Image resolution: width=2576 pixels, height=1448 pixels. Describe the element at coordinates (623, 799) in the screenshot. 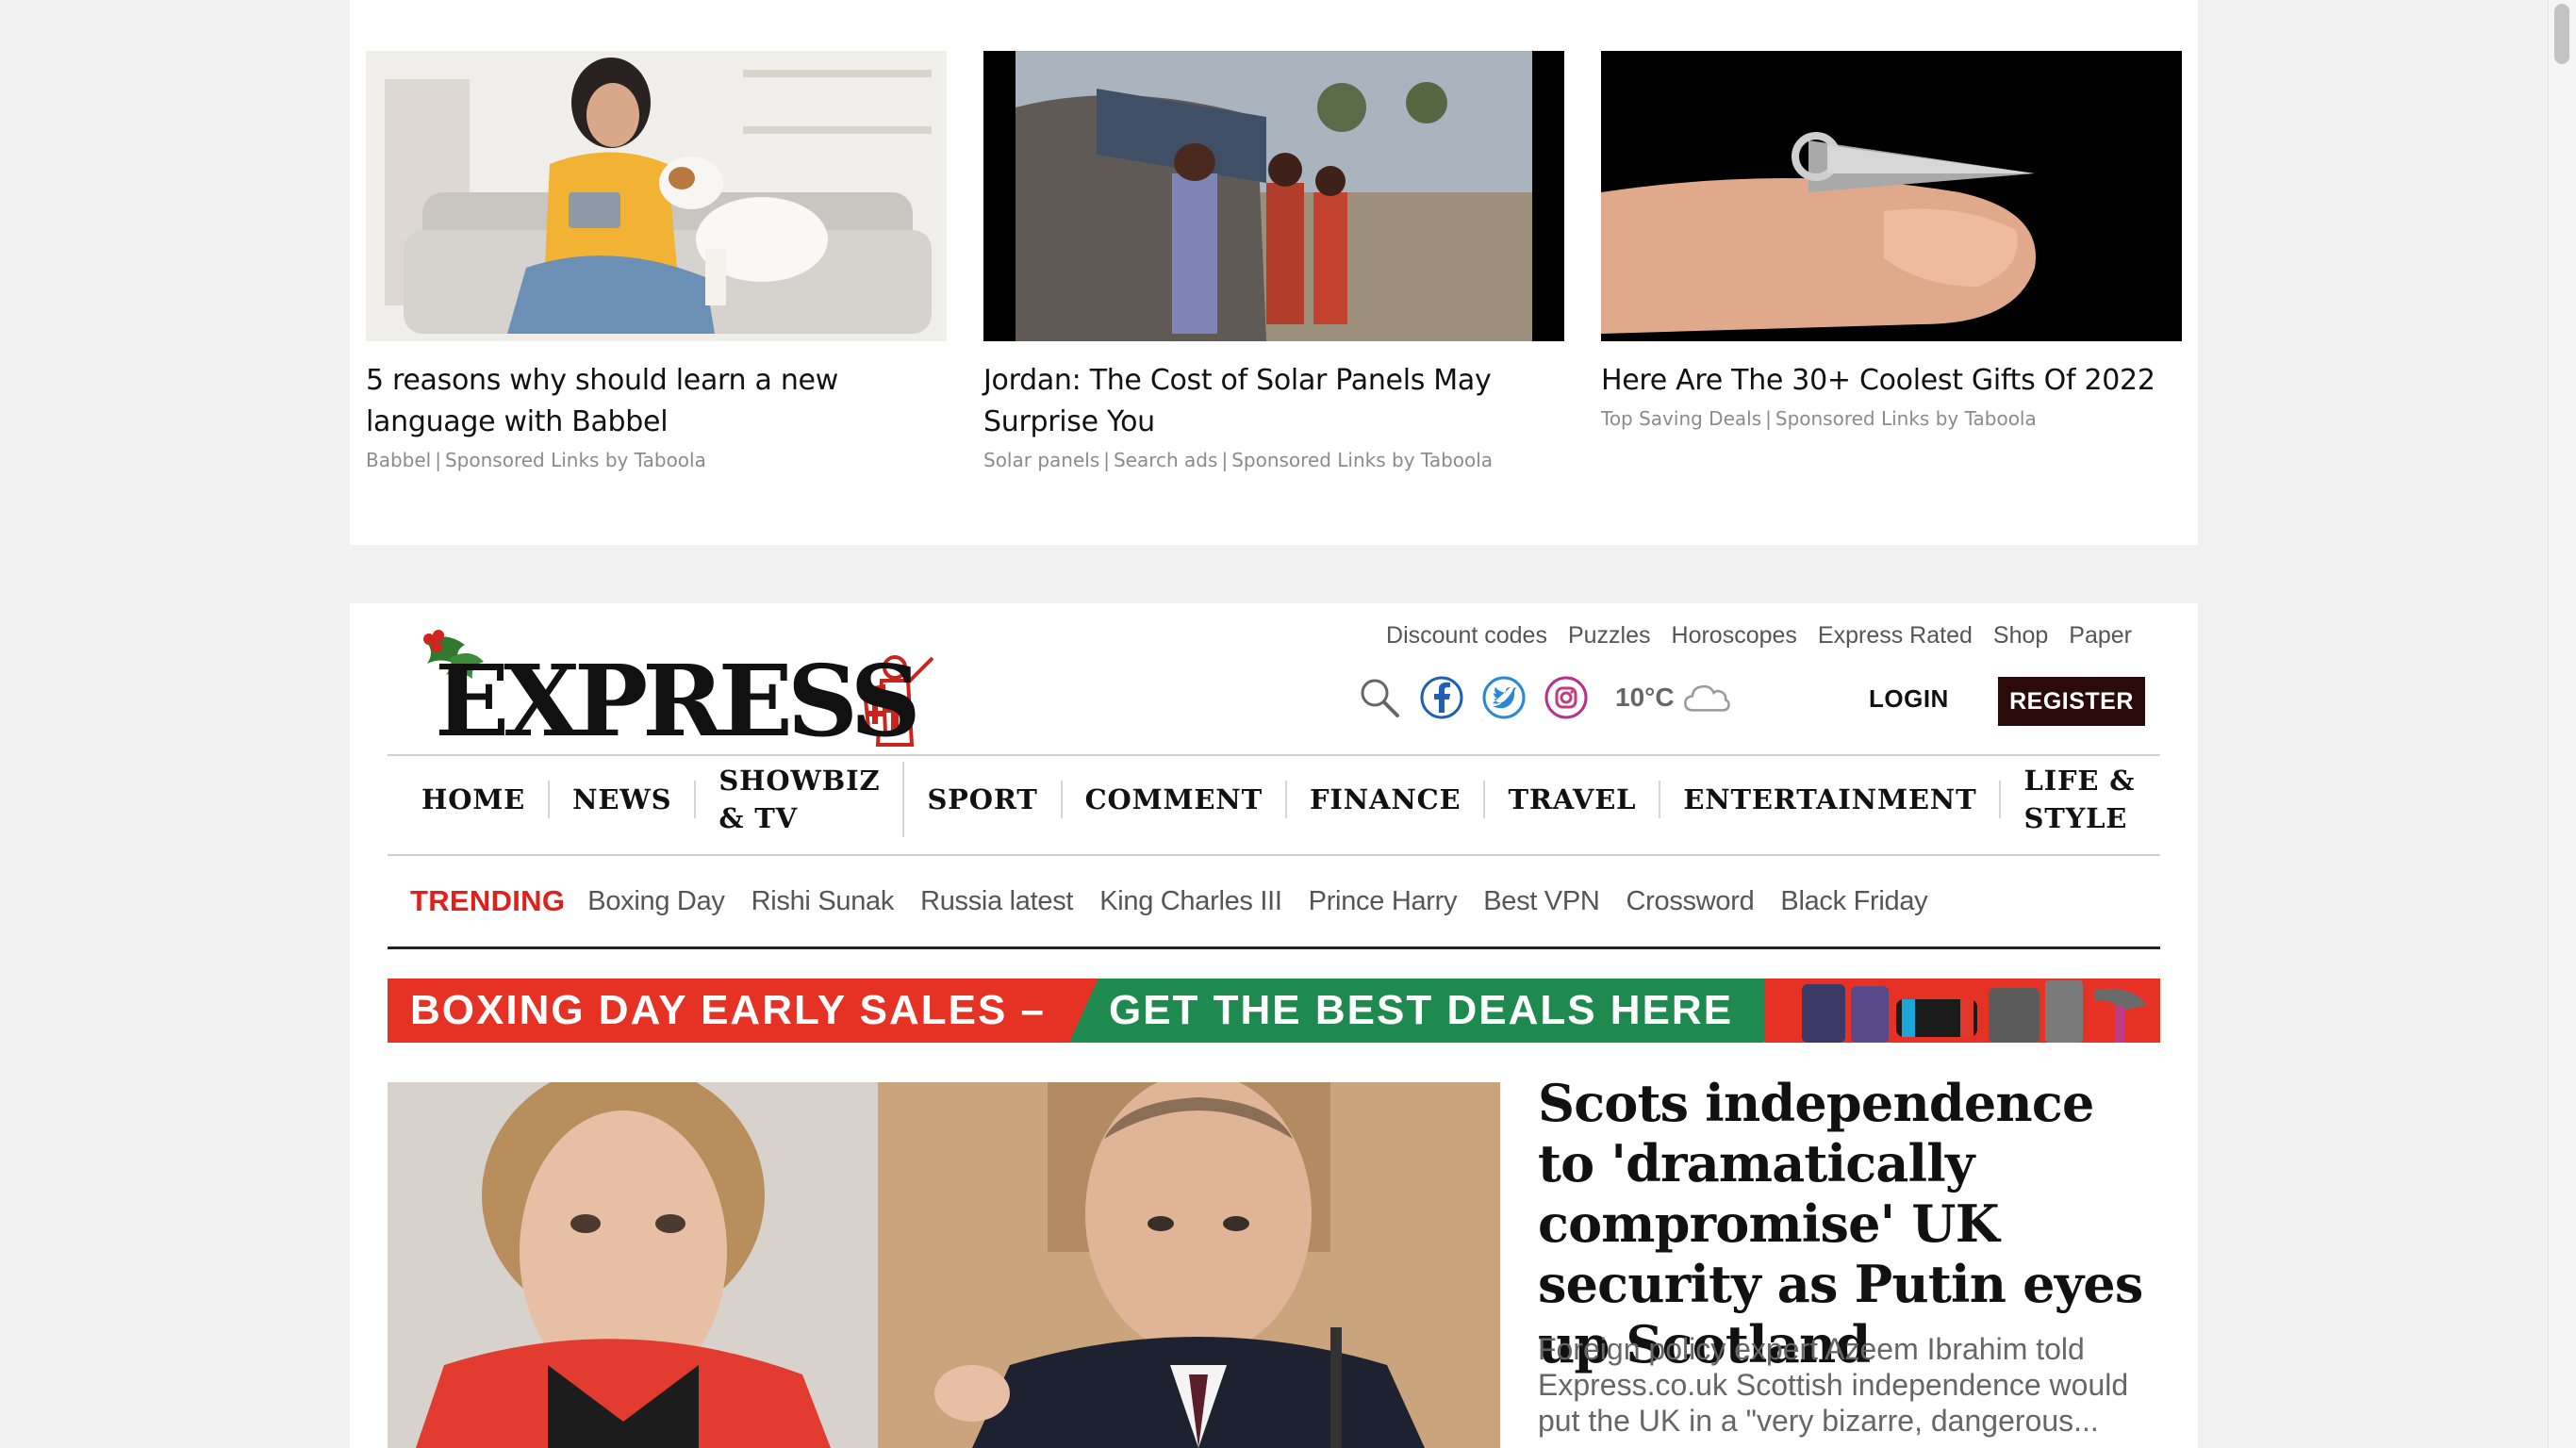

I see `nav-item-news: NEWS` at that location.